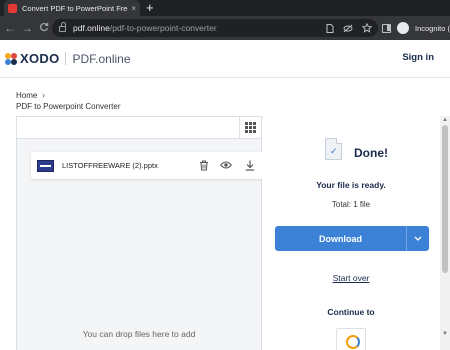 The image size is (450, 350). I want to click on download-arrow-icon, so click(250, 165).